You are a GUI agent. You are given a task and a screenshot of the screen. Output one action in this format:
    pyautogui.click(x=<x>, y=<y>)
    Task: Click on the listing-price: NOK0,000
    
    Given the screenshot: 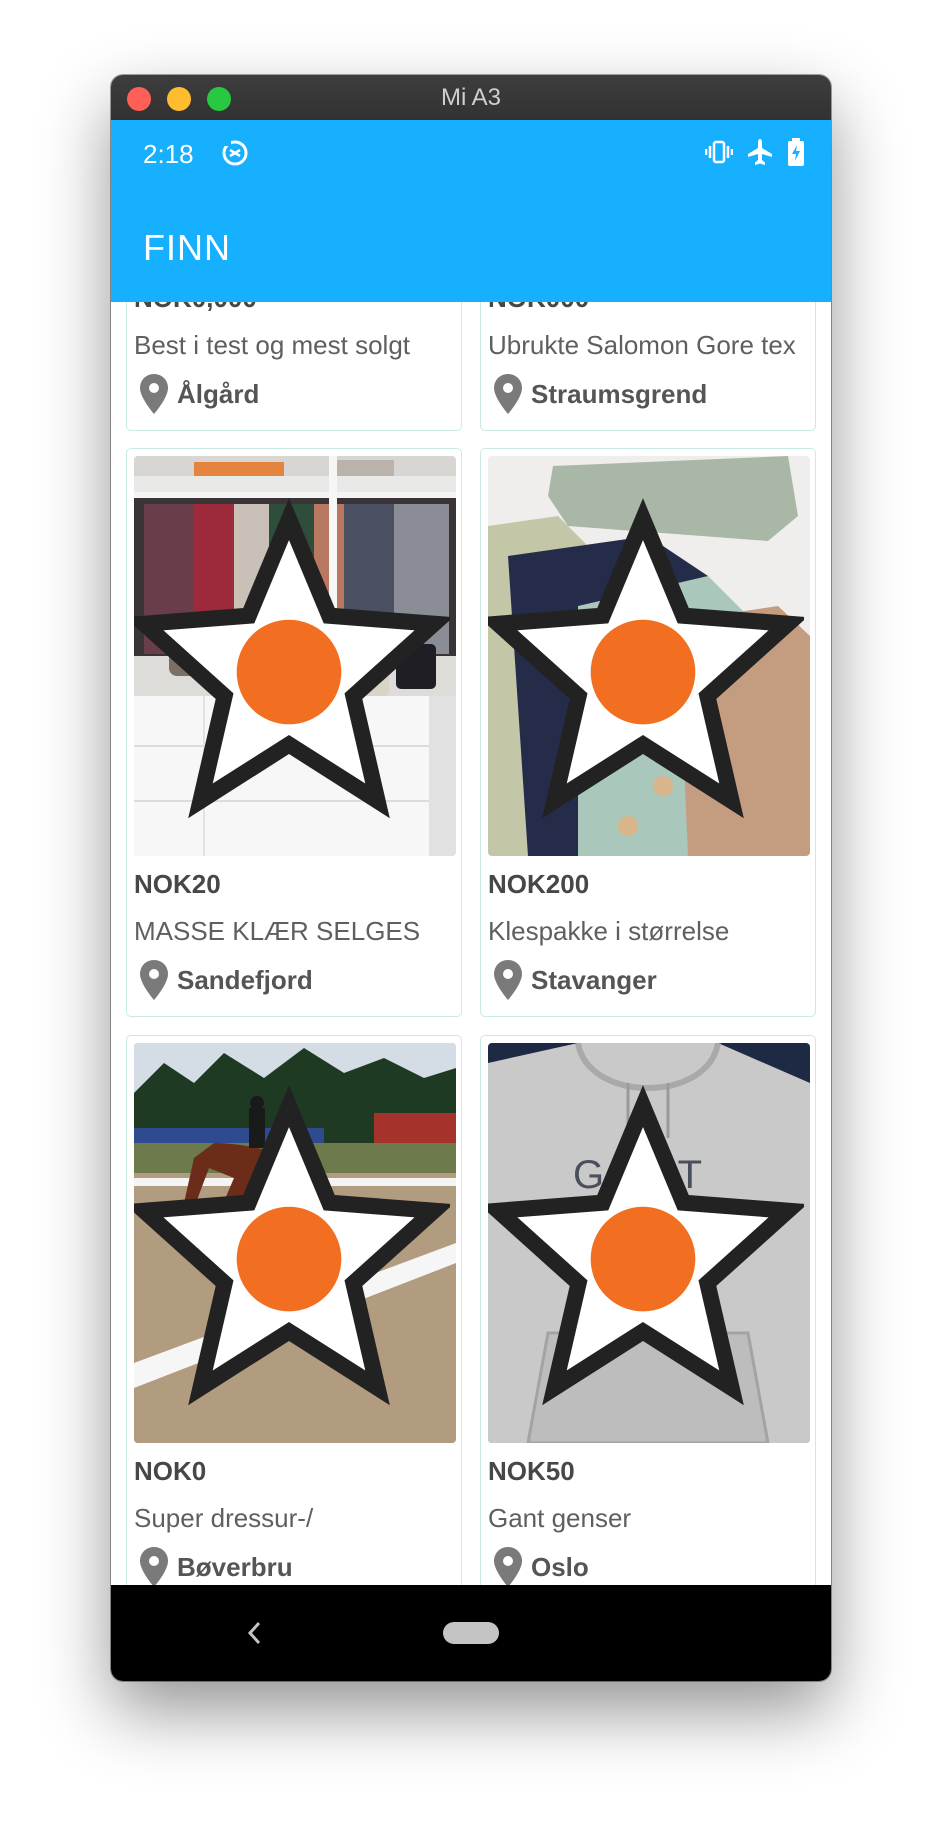 What is the action you would take?
    pyautogui.click(x=195, y=308)
    